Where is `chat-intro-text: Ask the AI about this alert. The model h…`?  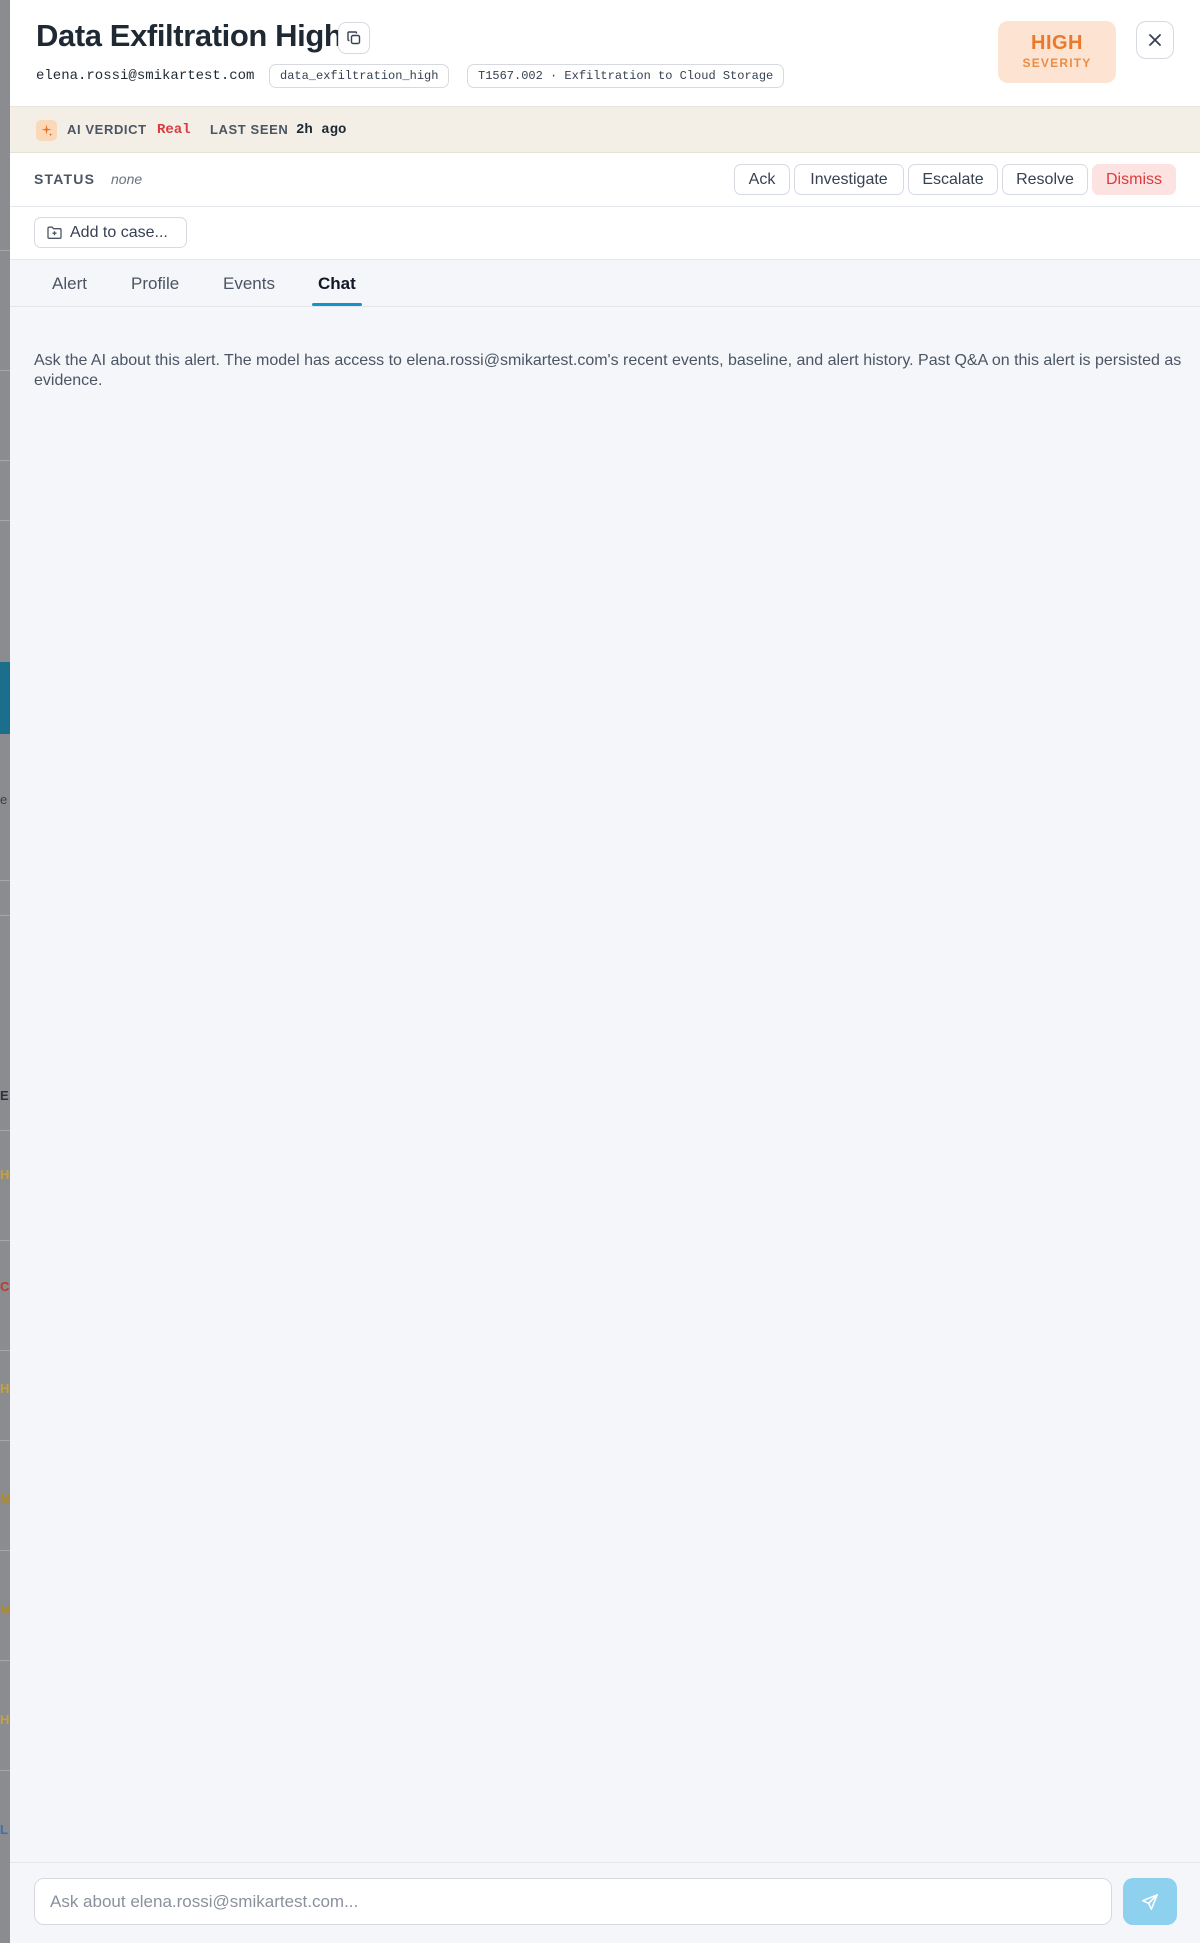 chat-intro-text: Ask the AI about this alert. The model h… is located at coordinates (608, 370).